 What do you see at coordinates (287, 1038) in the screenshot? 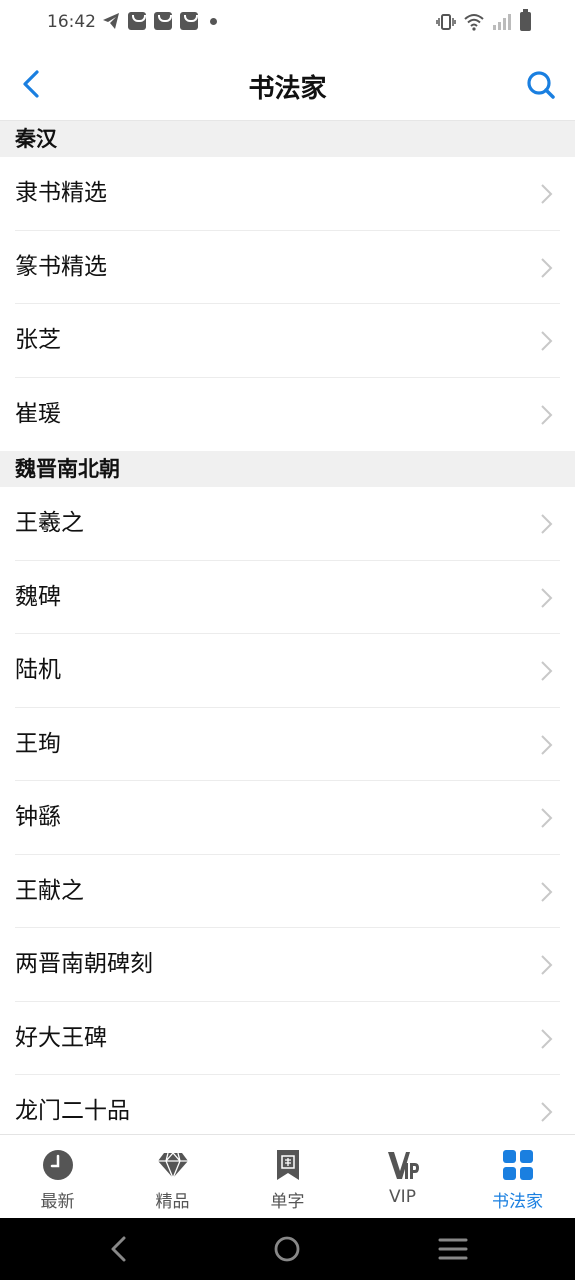
I see `list-item: 好大王碑` at bounding box center [287, 1038].